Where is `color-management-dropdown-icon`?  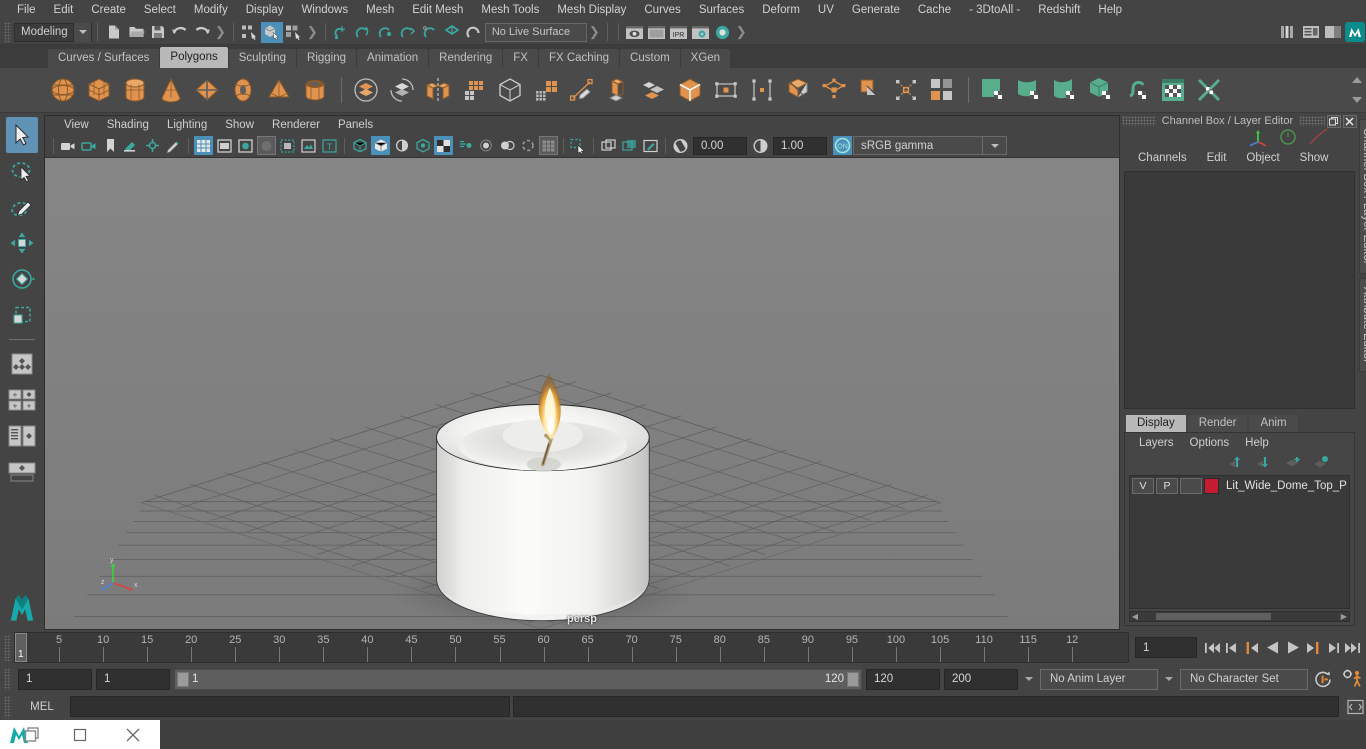 color-management-dropdown-icon is located at coordinates (995, 145).